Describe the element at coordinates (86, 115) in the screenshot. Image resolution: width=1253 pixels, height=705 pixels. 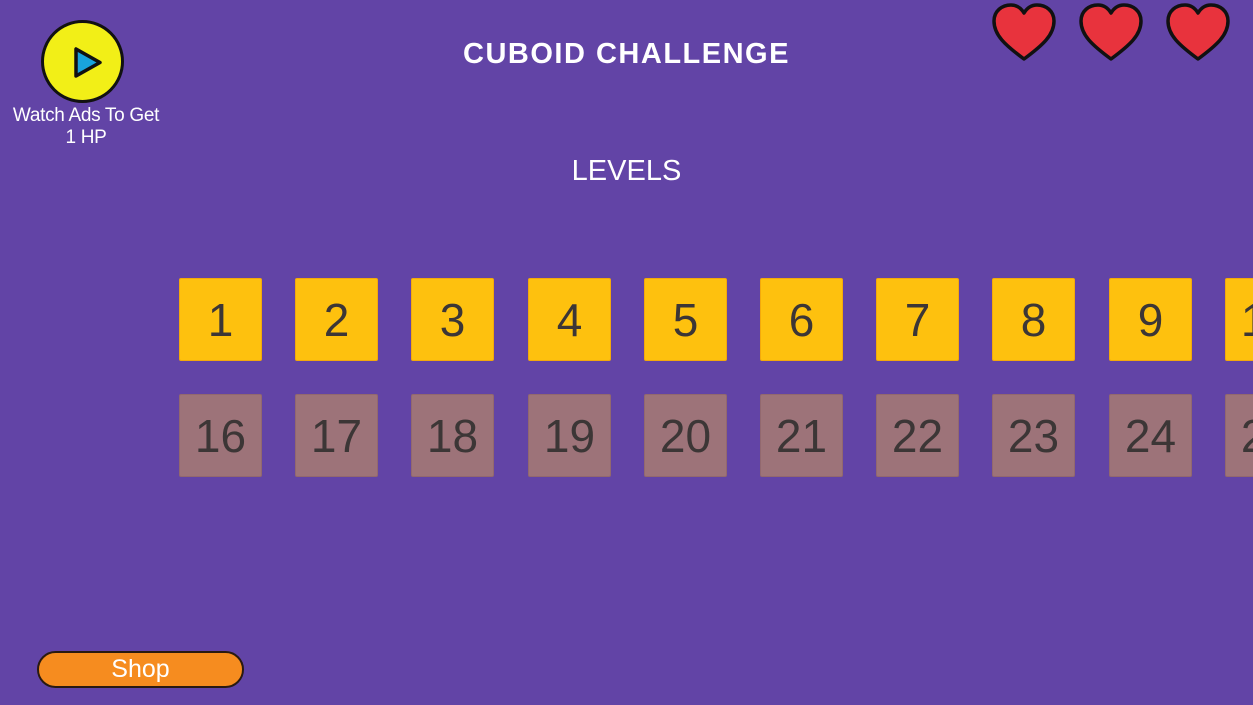
I see `ad-caption-line-1: Watch Ads To Get` at that location.